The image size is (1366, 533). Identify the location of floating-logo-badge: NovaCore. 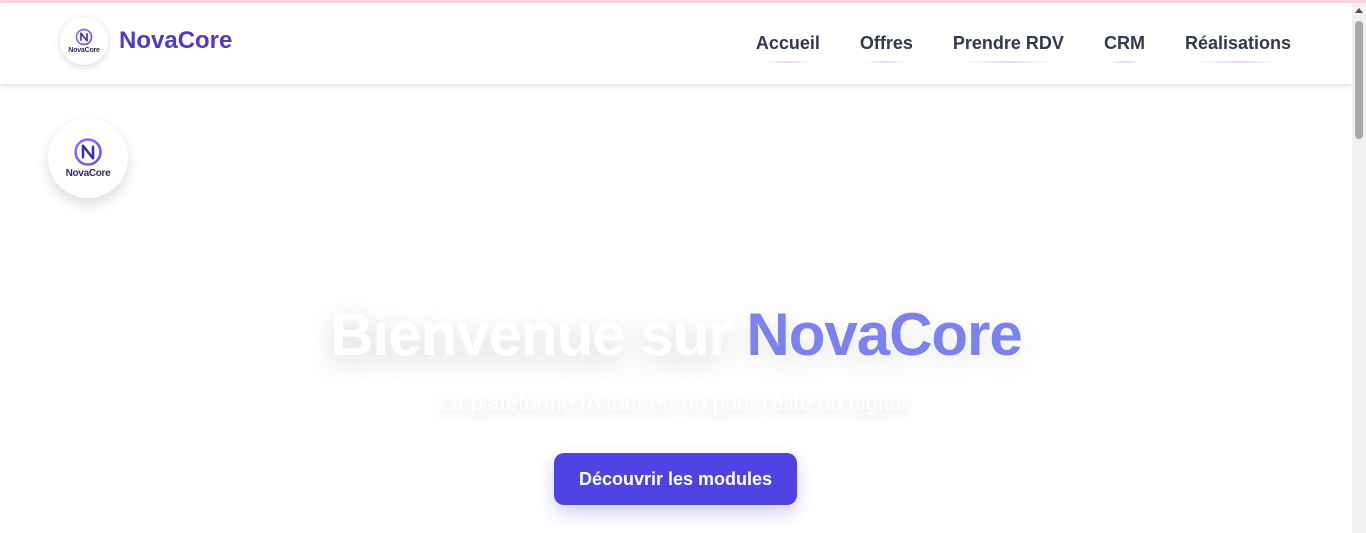
(88, 158).